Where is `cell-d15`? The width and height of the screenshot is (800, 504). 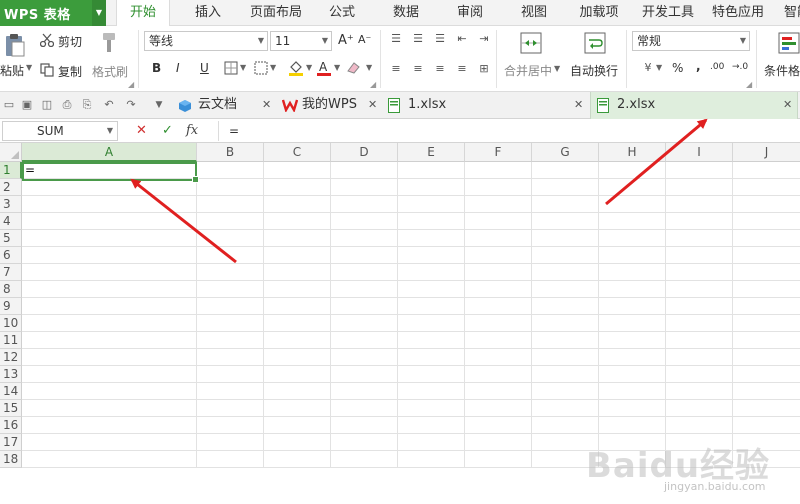 cell-d15 is located at coordinates (364, 408).